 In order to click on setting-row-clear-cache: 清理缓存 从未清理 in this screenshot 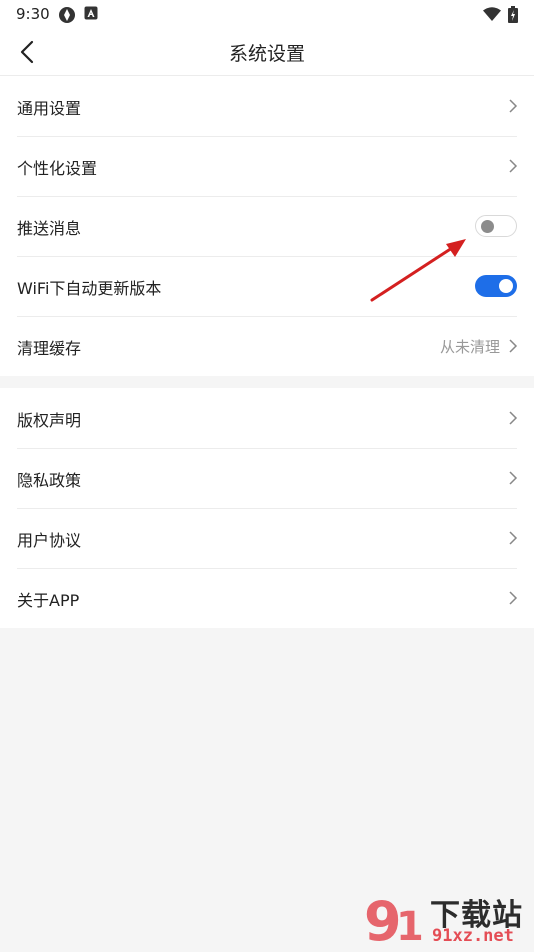, I will do `click(267, 346)`.